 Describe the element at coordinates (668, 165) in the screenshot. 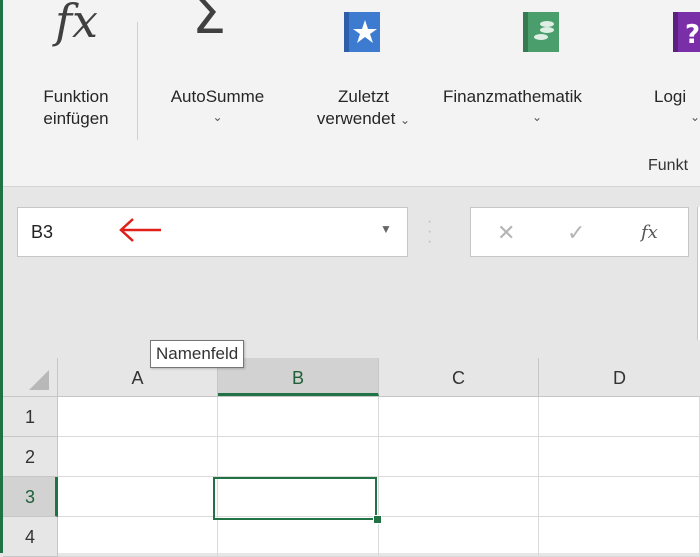

I see `ribbon-group-label: Funkt` at that location.